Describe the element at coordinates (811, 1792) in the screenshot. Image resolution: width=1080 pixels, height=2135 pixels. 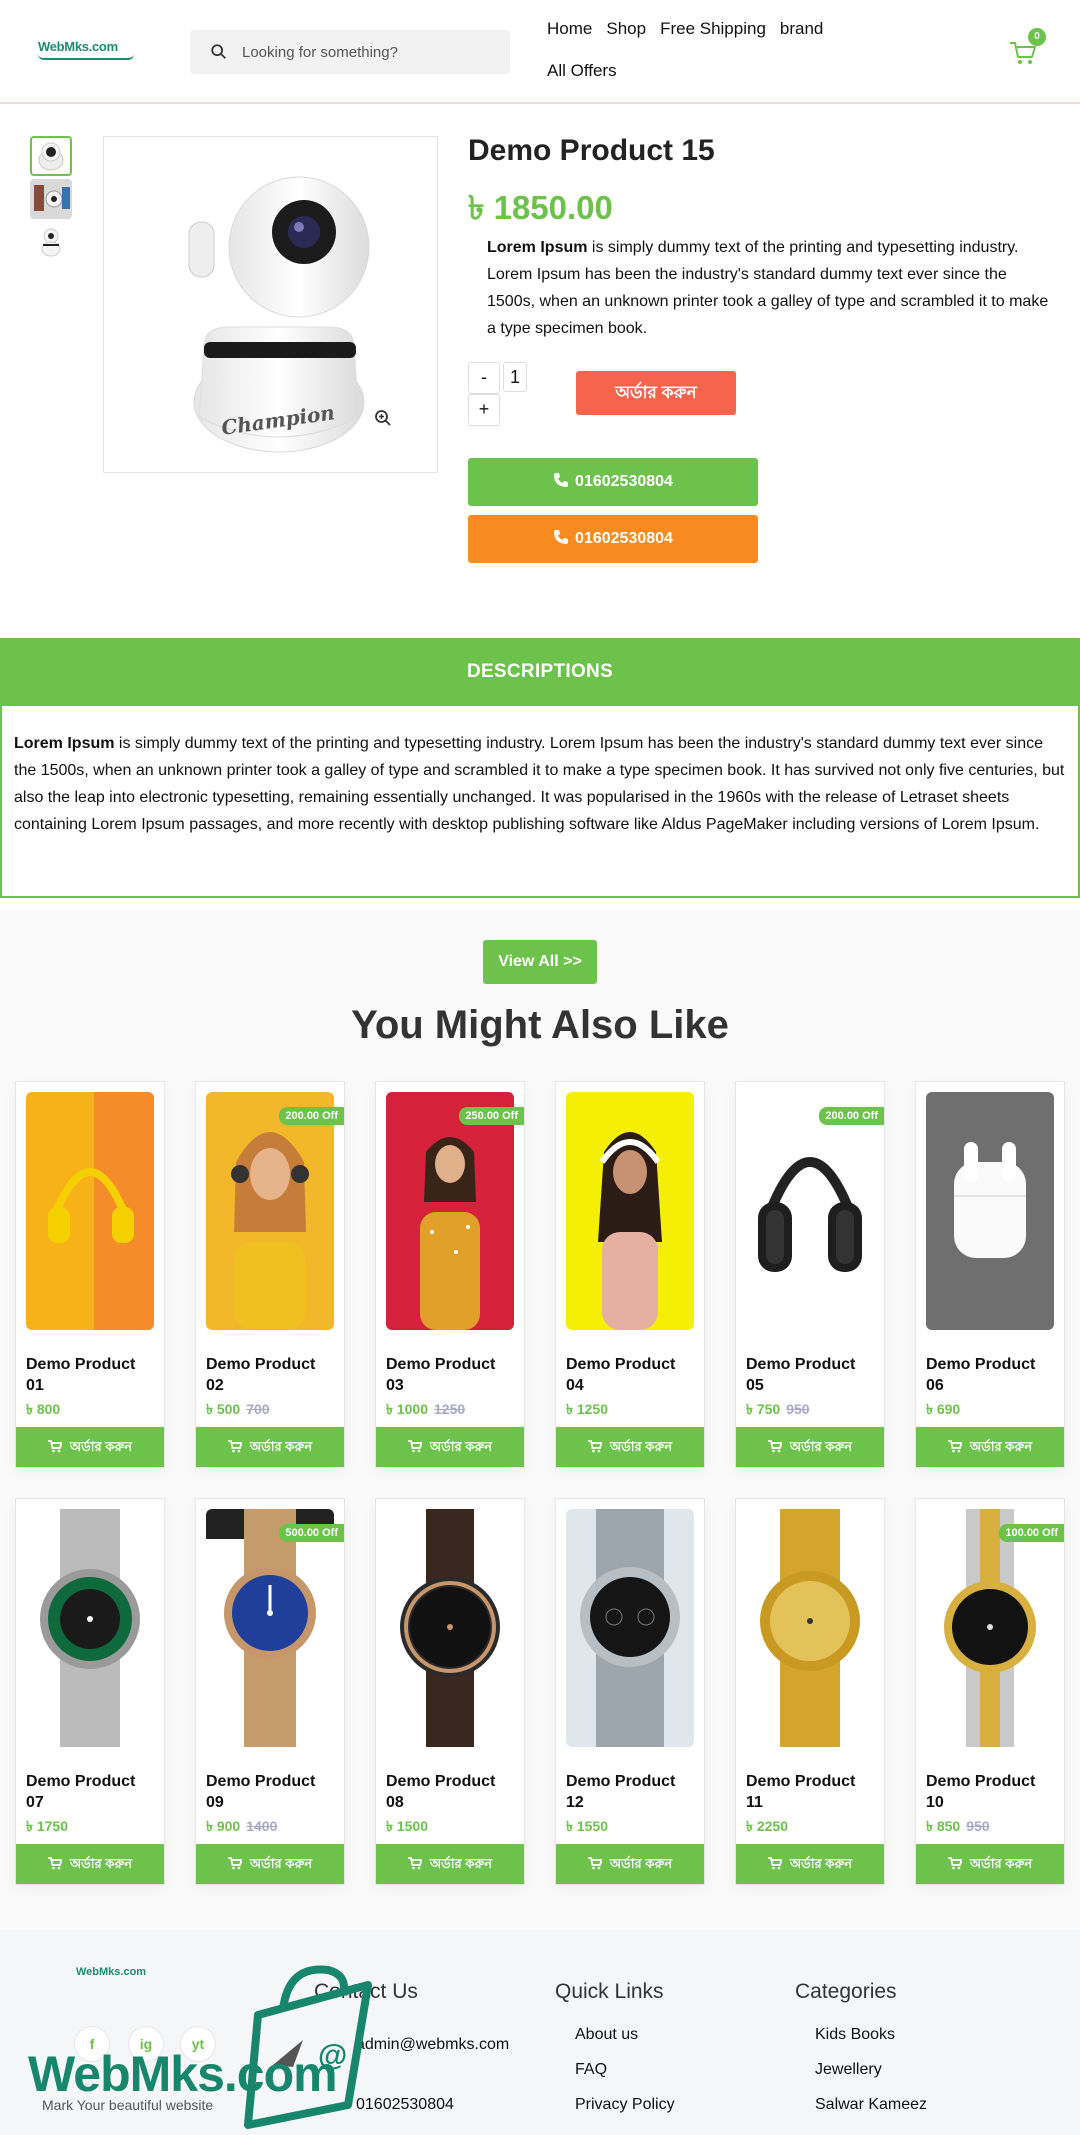
I see `product-name: Demo Product 11` at that location.